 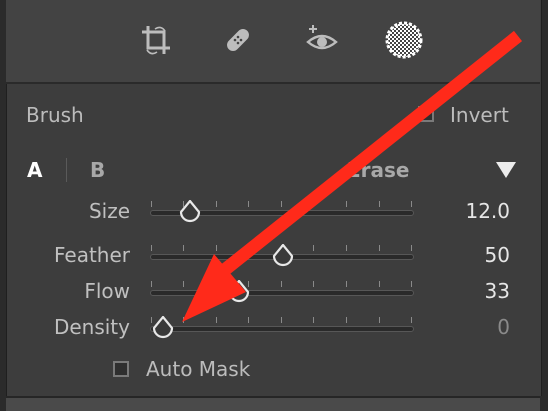 I want to click on density-slider-thumb, so click(x=163, y=328).